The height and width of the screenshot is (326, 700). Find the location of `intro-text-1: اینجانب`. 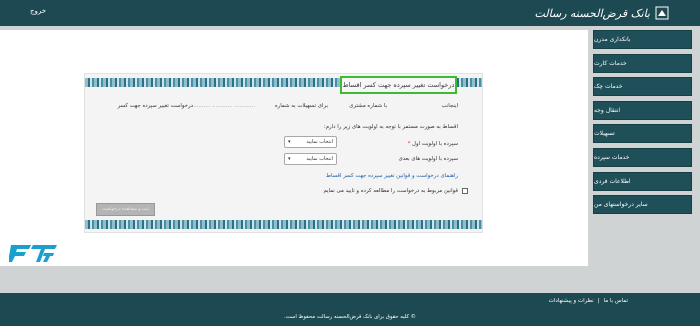

intro-text-1: اینجانب is located at coordinates (449, 106).